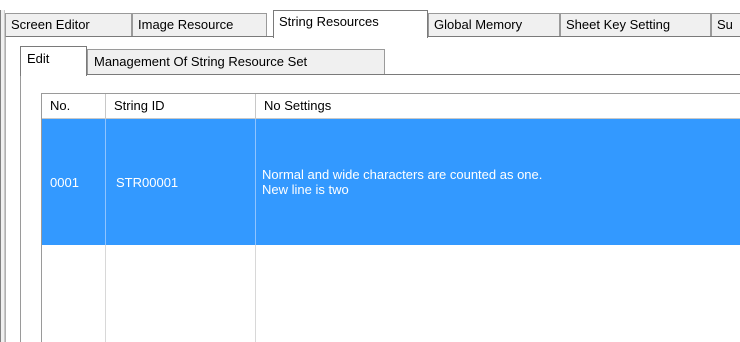 The image size is (740, 342). I want to click on string-text-line2: New line is two, so click(305, 189).